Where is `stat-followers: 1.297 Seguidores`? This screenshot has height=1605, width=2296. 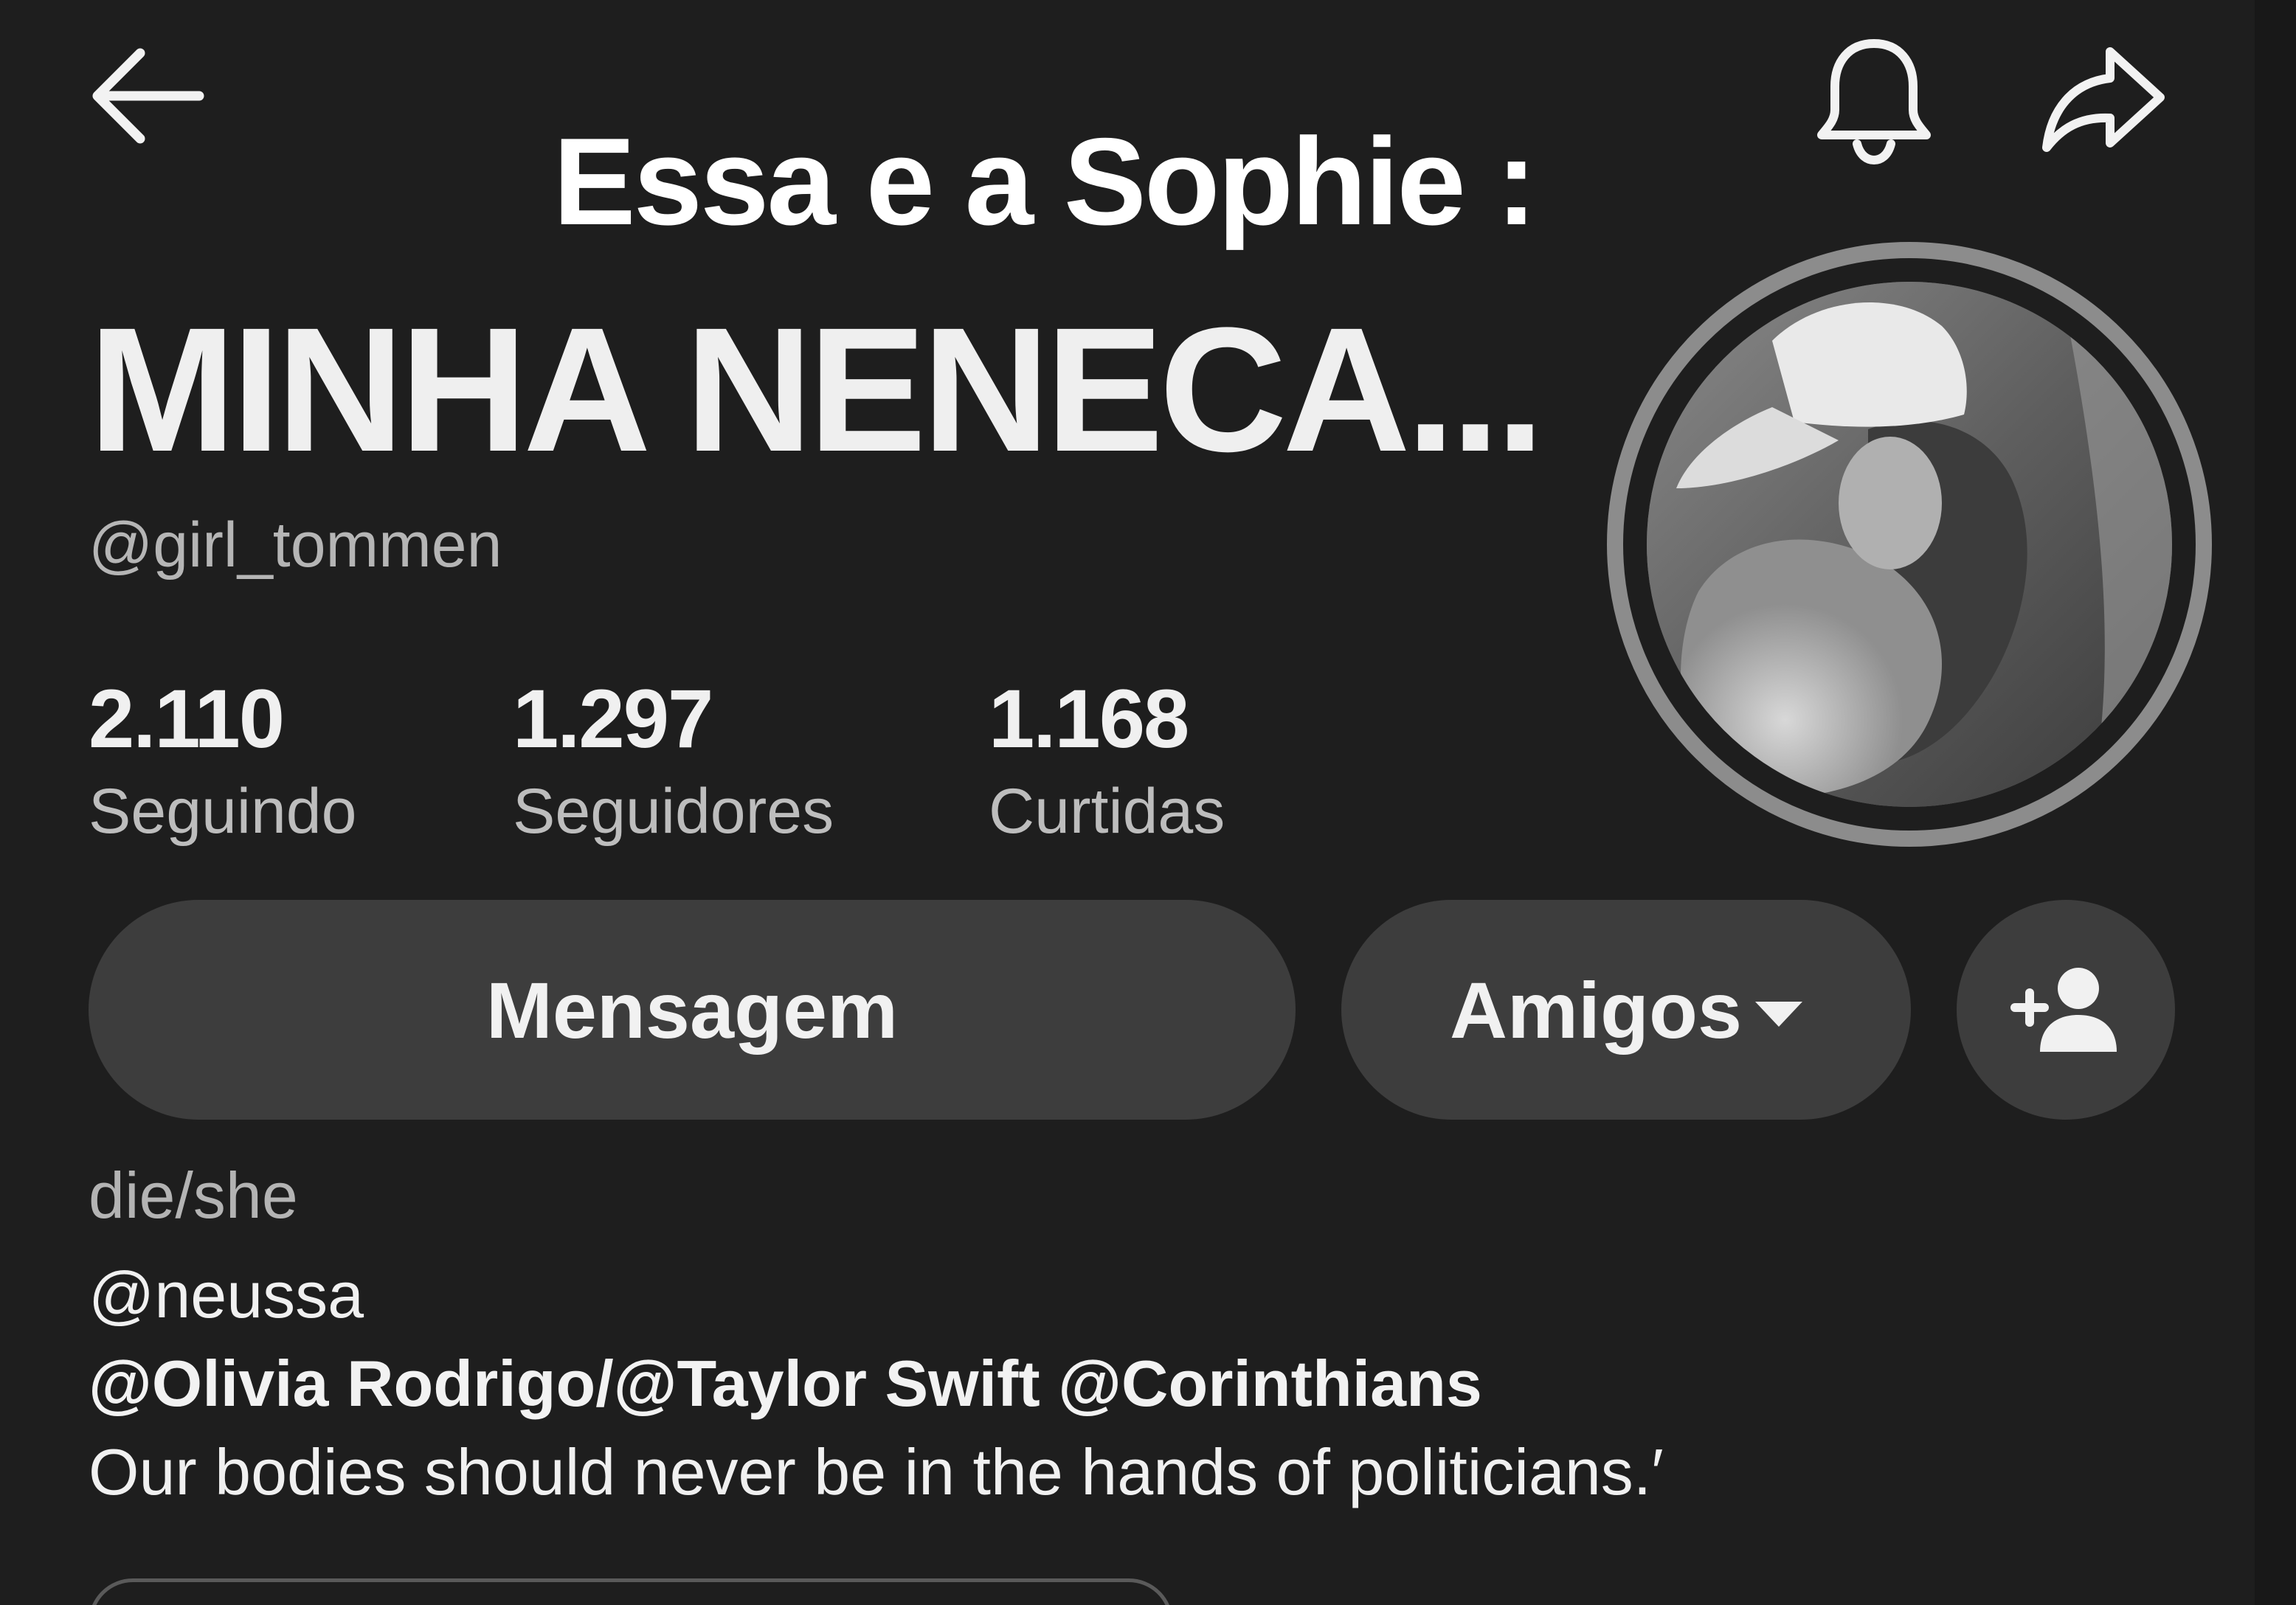 stat-followers: 1.297 Seguidores is located at coordinates (673, 763).